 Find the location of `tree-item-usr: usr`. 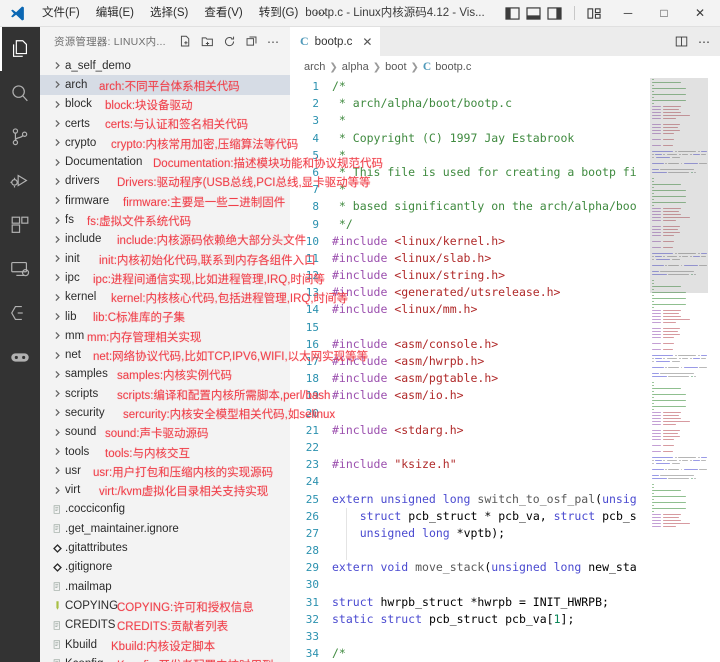

tree-item-usr: usr is located at coordinates (165, 470).